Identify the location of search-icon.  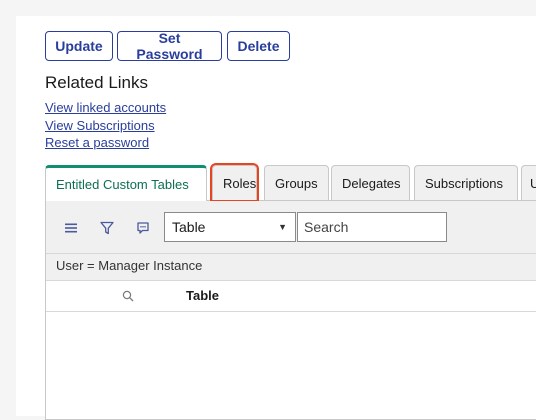
(128, 296).